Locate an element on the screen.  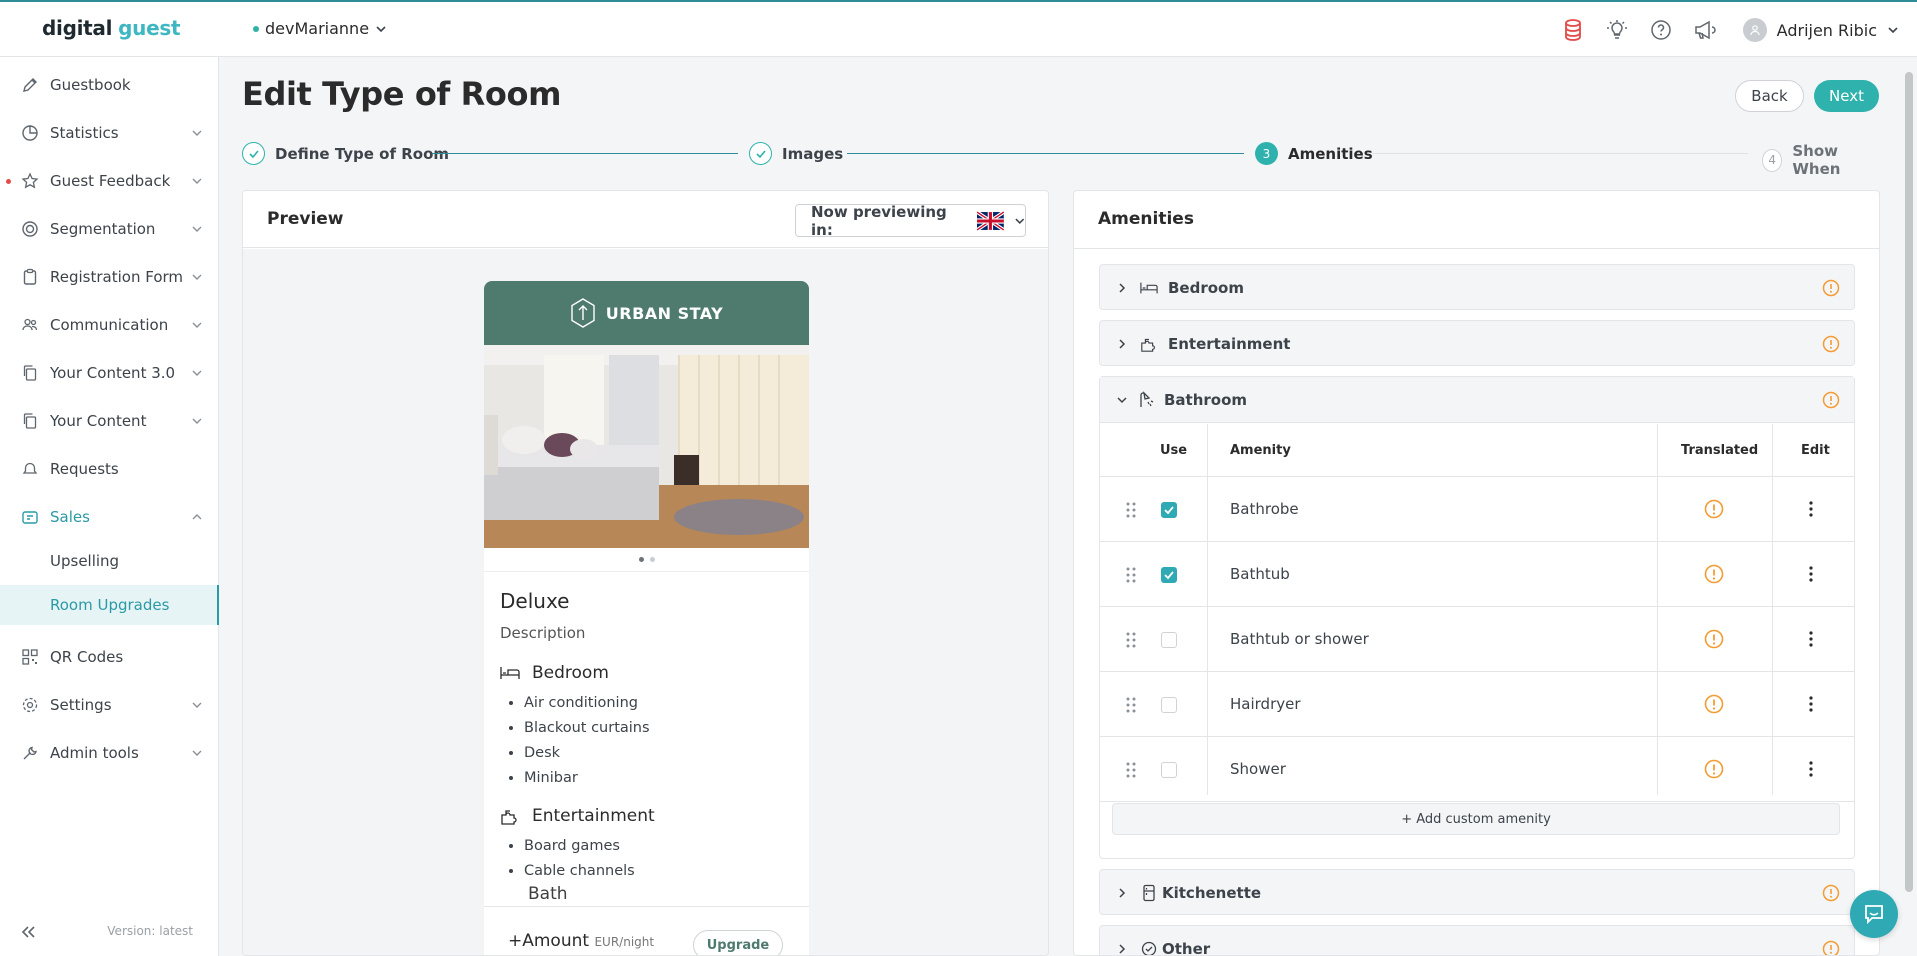
megaphone-icon is located at coordinates (1705, 30).